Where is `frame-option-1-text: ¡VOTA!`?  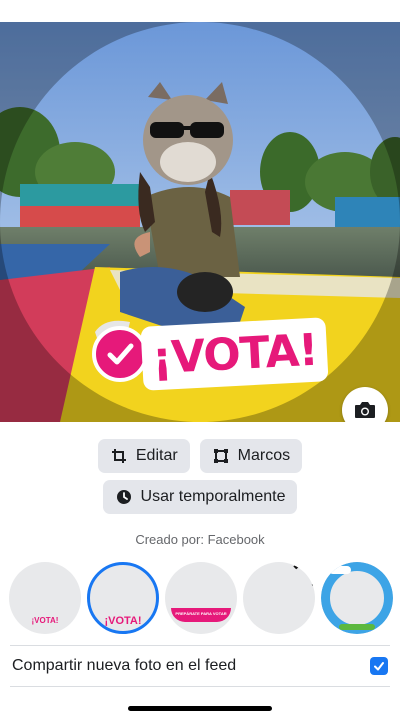
frame-option-1-text: ¡VOTA! is located at coordinates (45, 620).